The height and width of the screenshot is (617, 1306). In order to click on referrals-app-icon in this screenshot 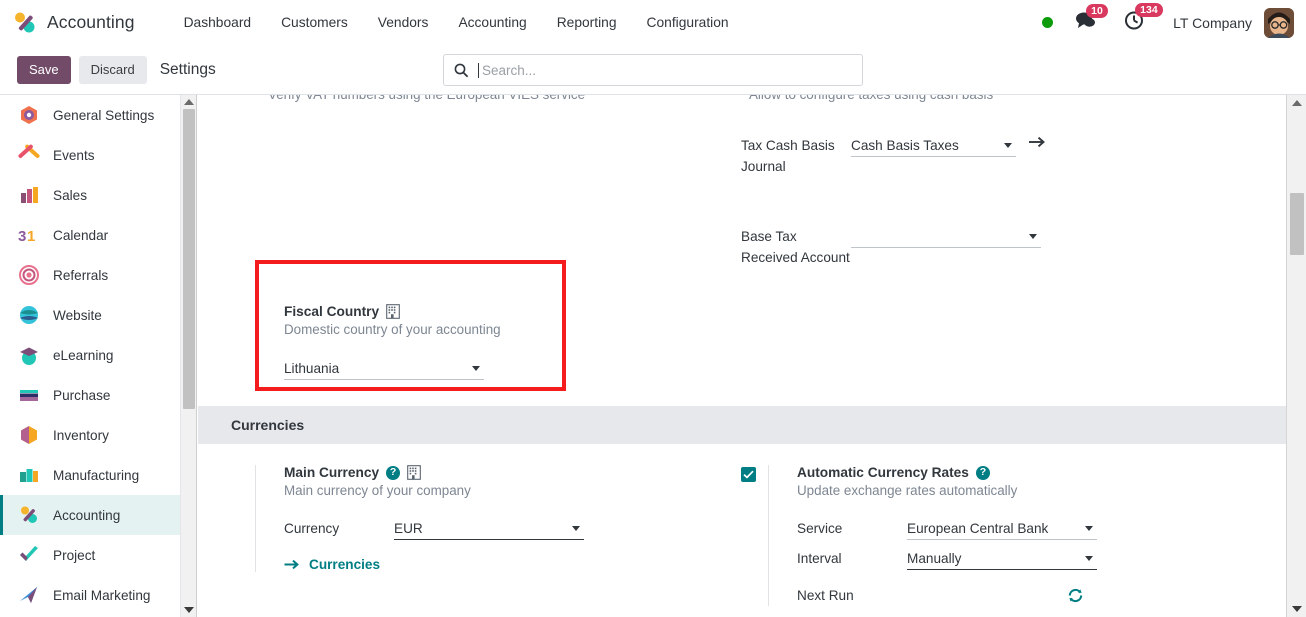, I will do `click(29, 275)`.